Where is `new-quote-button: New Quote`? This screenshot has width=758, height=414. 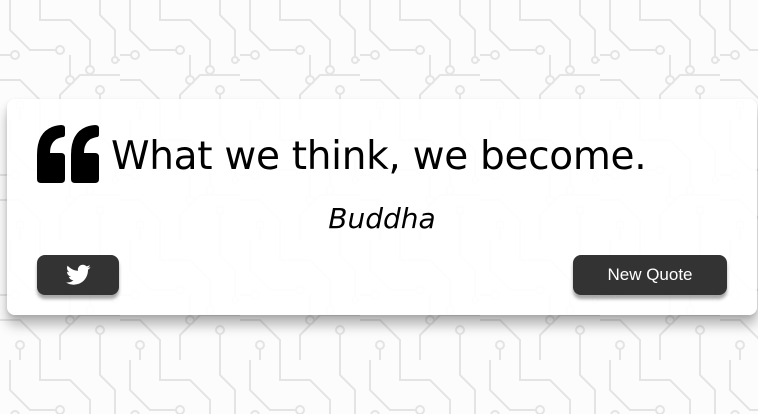
new-quote-button: New Quote is located at coordinates (650, 275).